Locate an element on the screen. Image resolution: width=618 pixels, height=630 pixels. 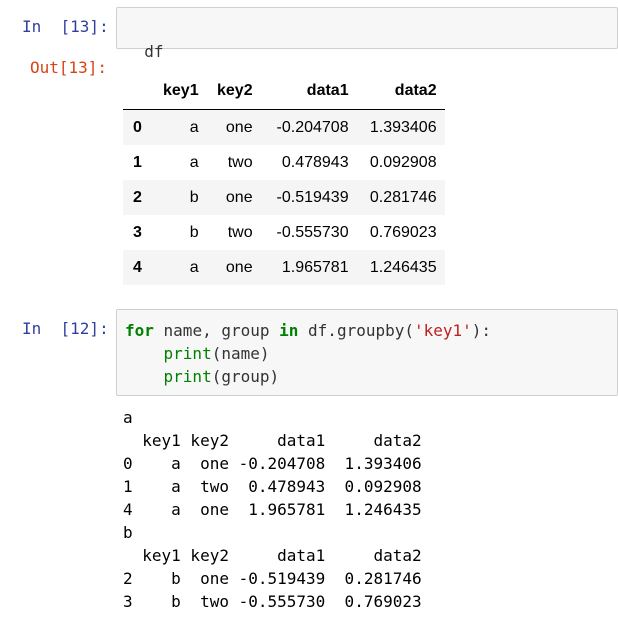
table-row: 4 a one 1.965781 1.246435 is located at coordinates (284, 267).